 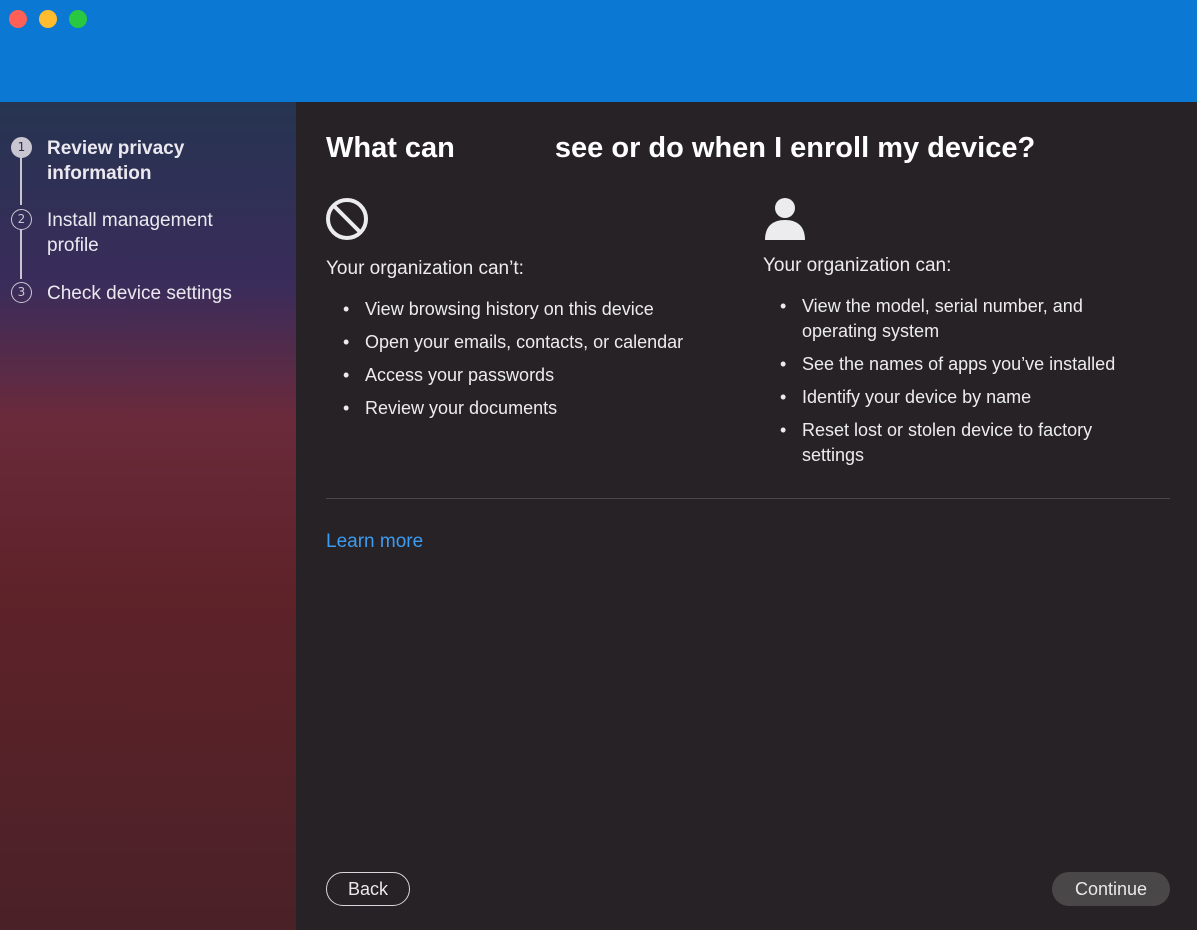 I want to click on list-item: • Access your passwords, so click(x=536, y=375).